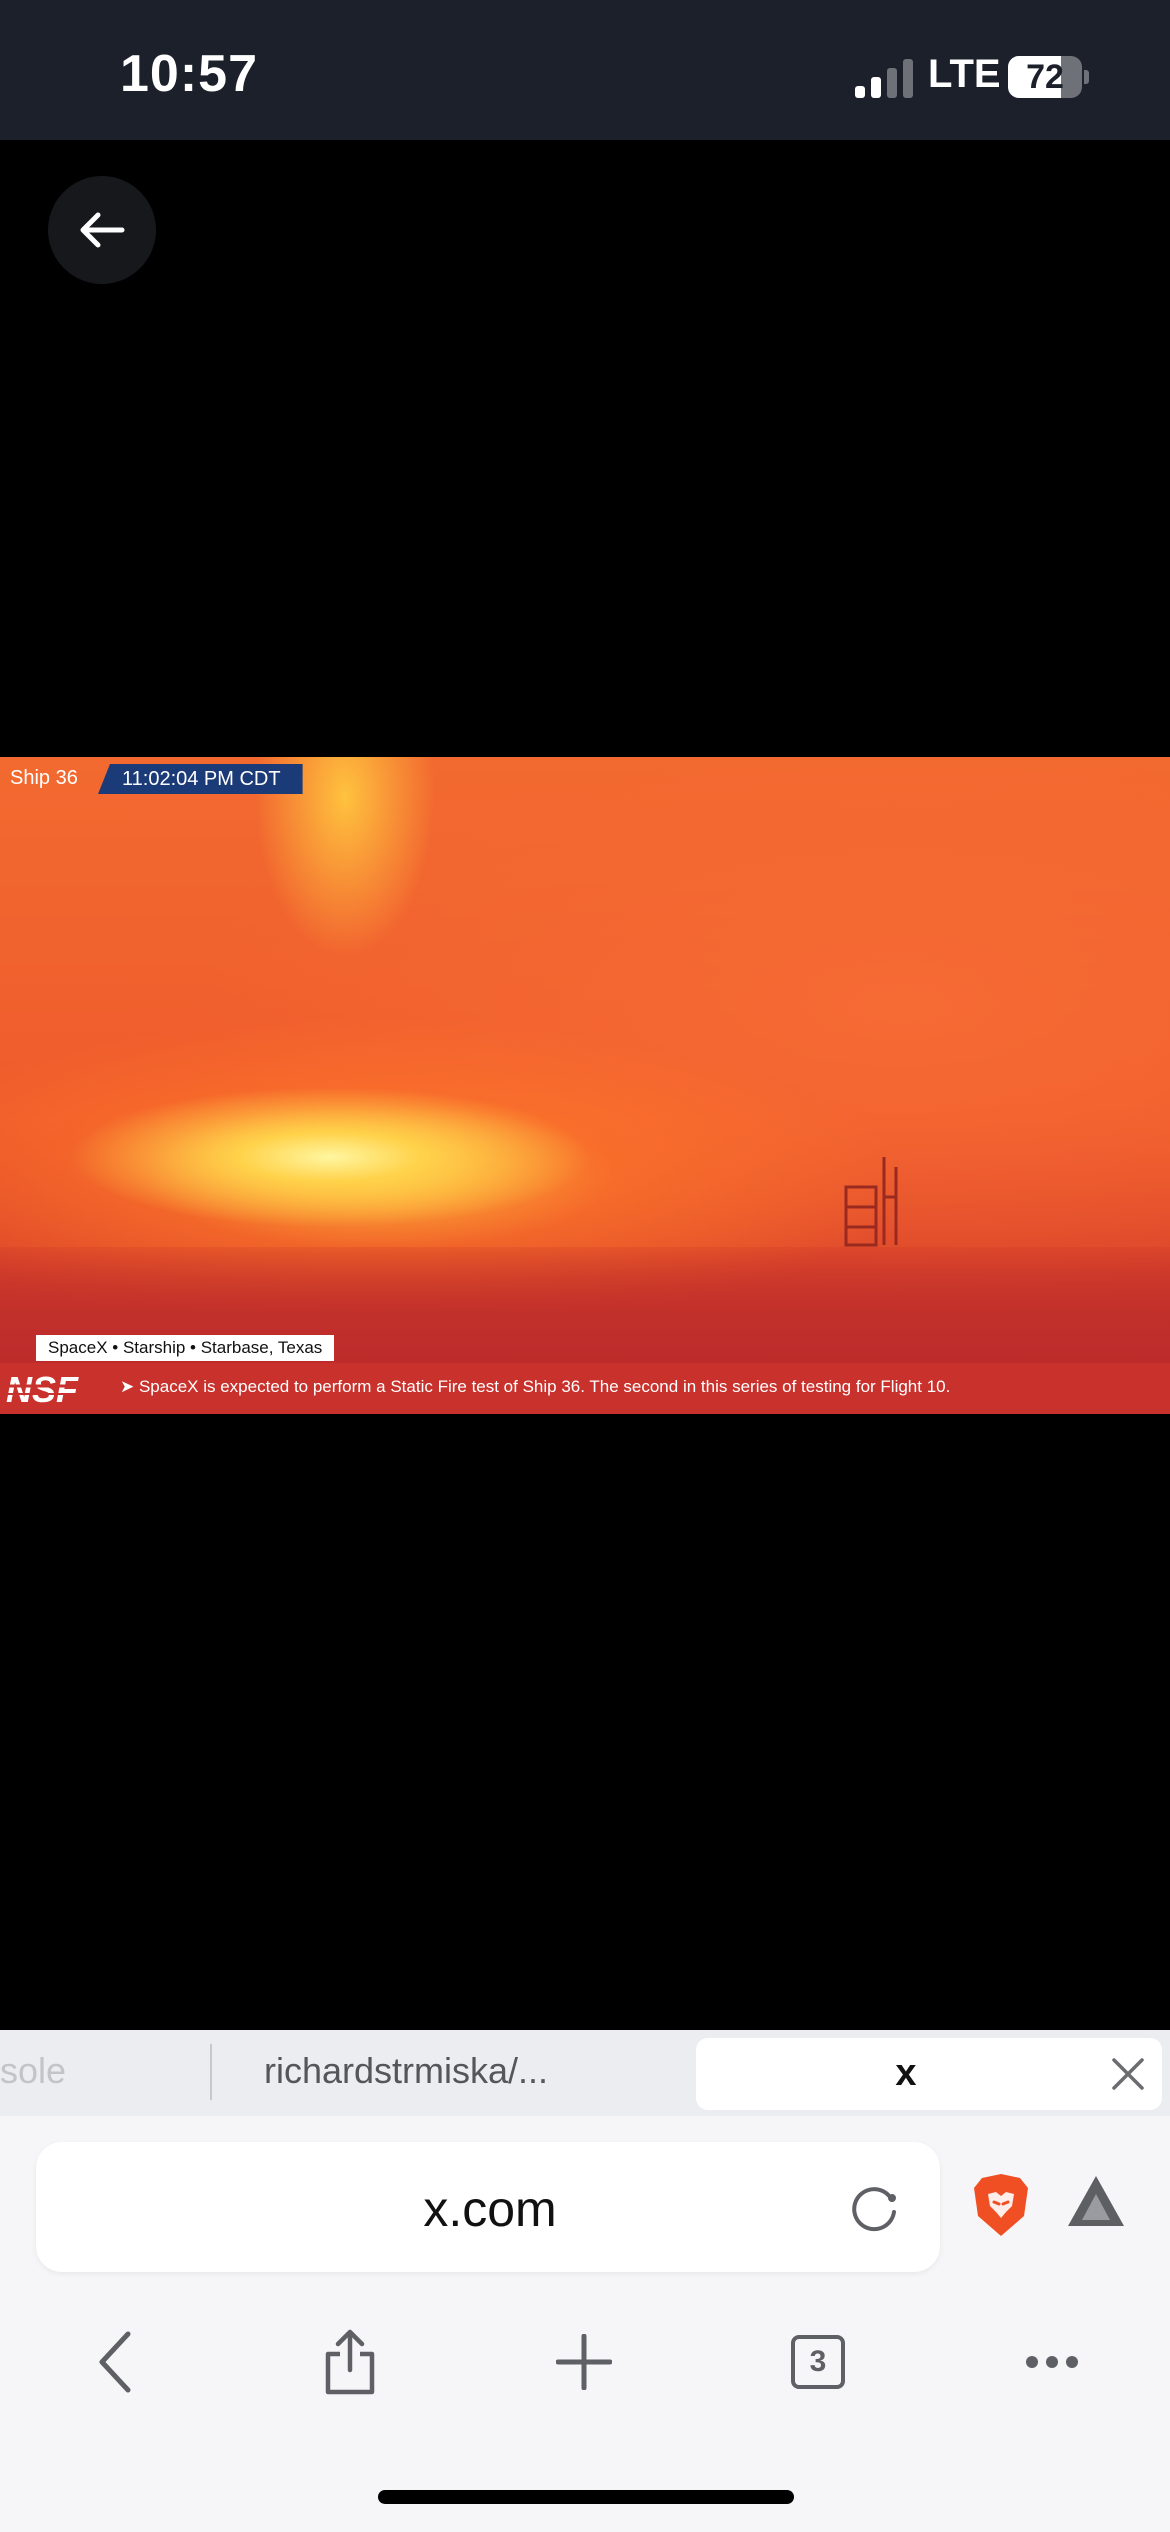 The height and width of the screenshot is (2532, 1170). I want to click on tab-count: 3, so click(818, 2361).